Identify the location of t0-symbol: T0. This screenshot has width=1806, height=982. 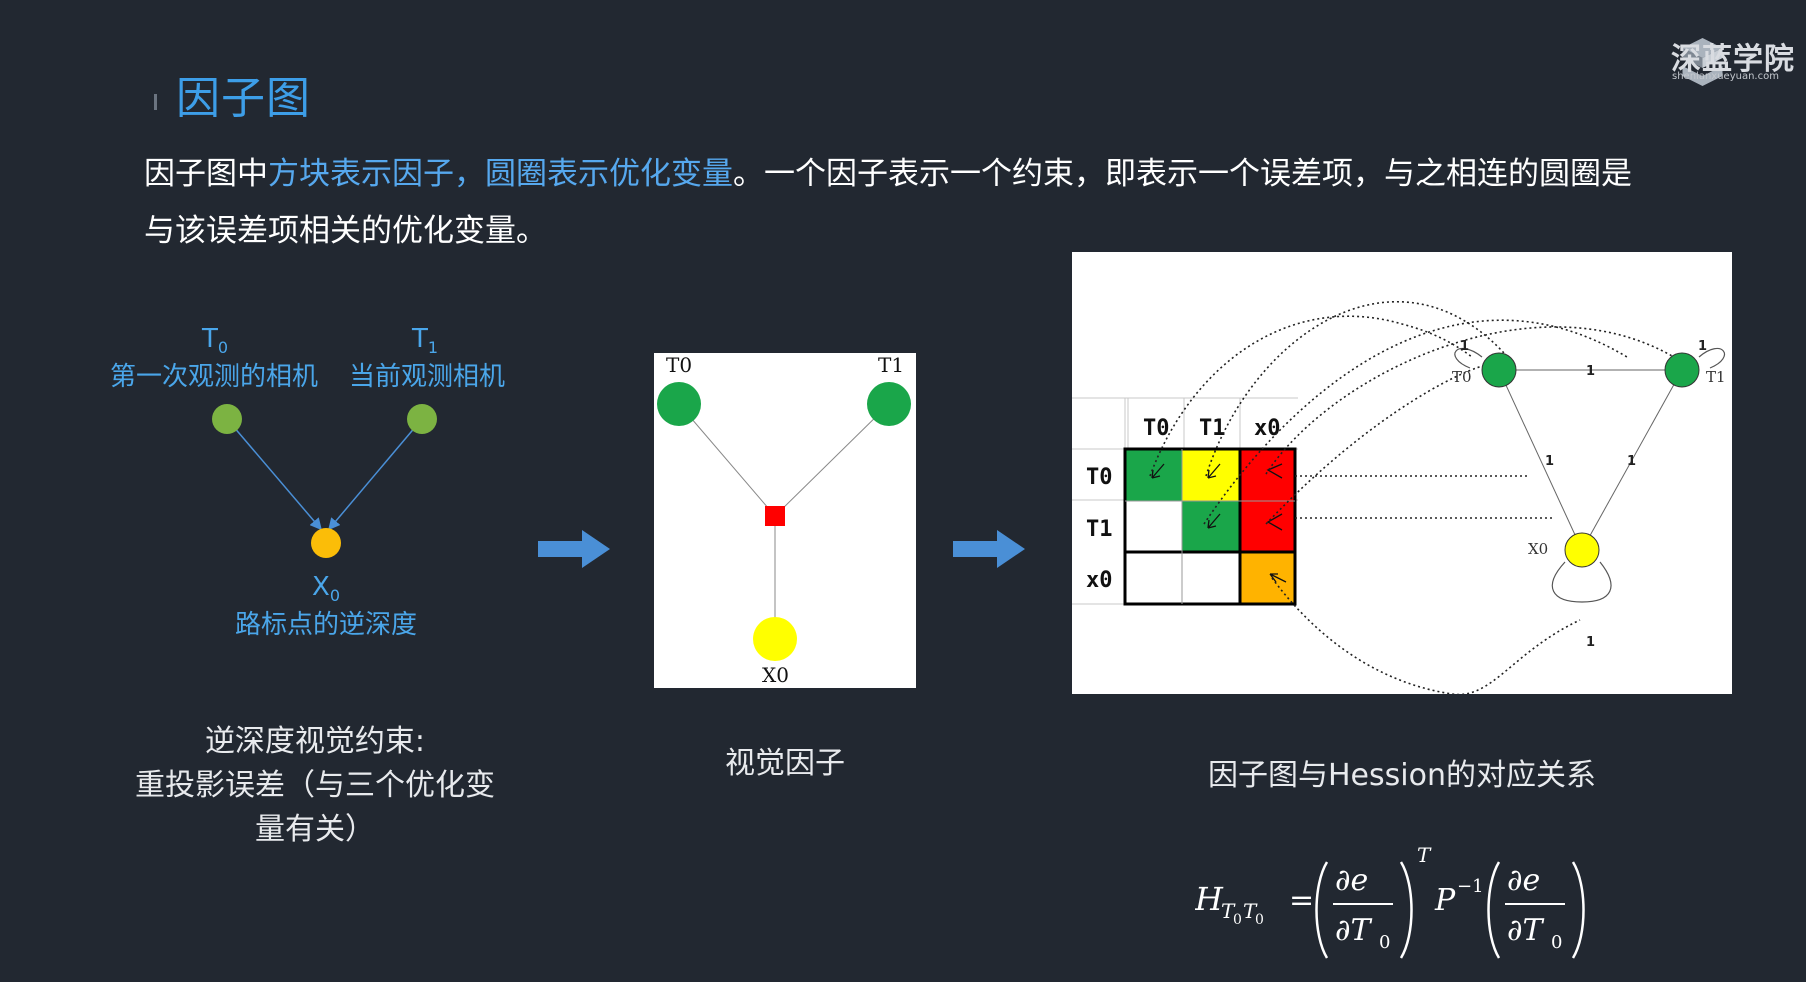
(215, 340).